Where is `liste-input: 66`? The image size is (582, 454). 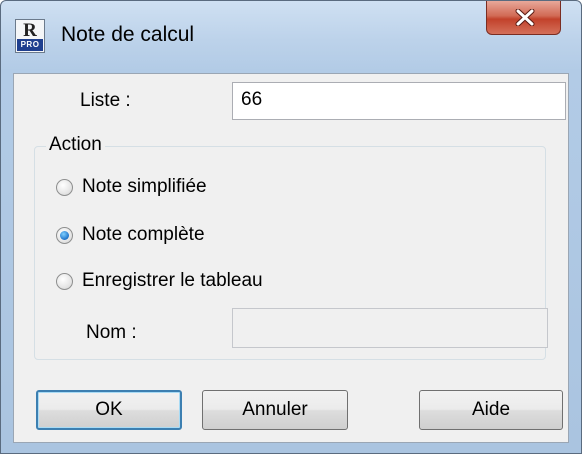
liste-input: 66 is located at coordinates (399, 101).